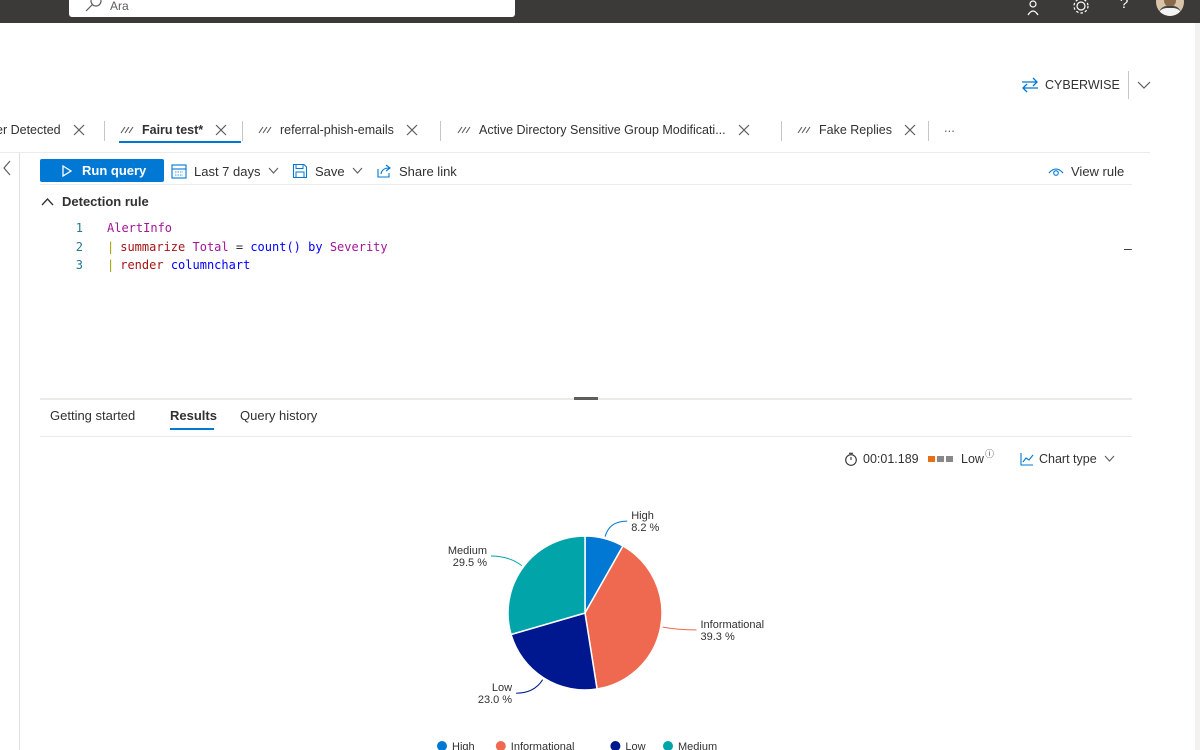 Image resolution: width=1200 pixels, height=750 pixels. I want to click on chevron-up-icon, so click(47, 202).